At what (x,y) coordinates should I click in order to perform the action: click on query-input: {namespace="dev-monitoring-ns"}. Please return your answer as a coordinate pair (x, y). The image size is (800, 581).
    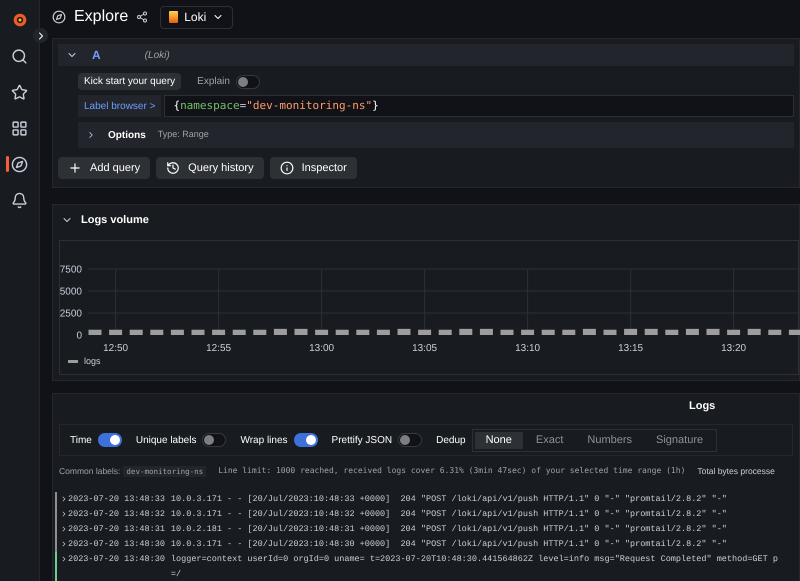
    Looking at the image, I should click on (479, 106).